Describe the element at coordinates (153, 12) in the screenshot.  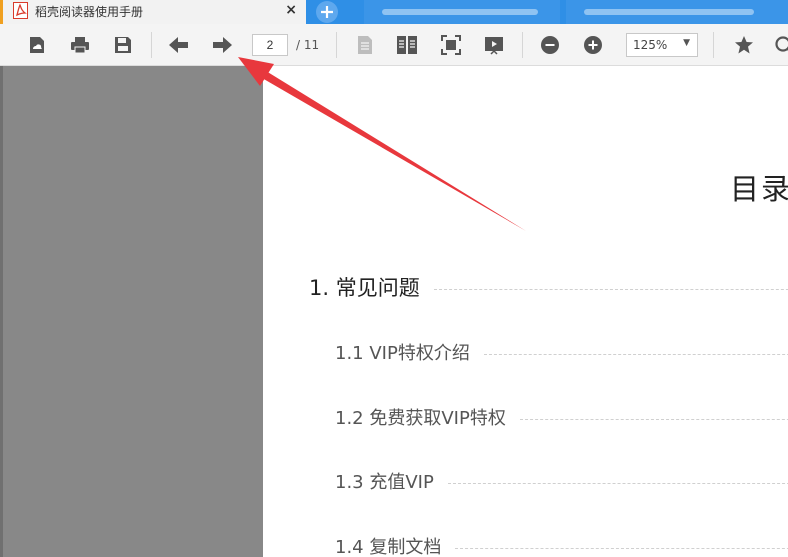
I see `tab-active: 稻壳阅读器使用手册 ×` at that location.